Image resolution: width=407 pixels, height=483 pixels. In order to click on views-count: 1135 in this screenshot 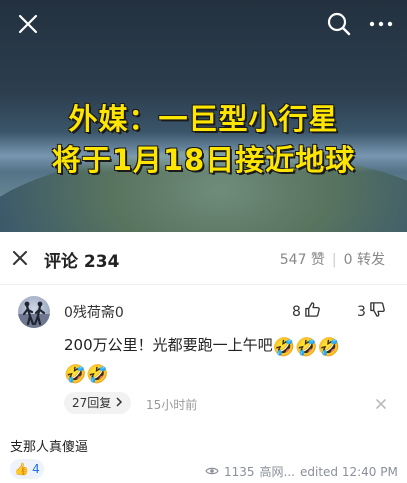, I will do `click(239, 471)`.